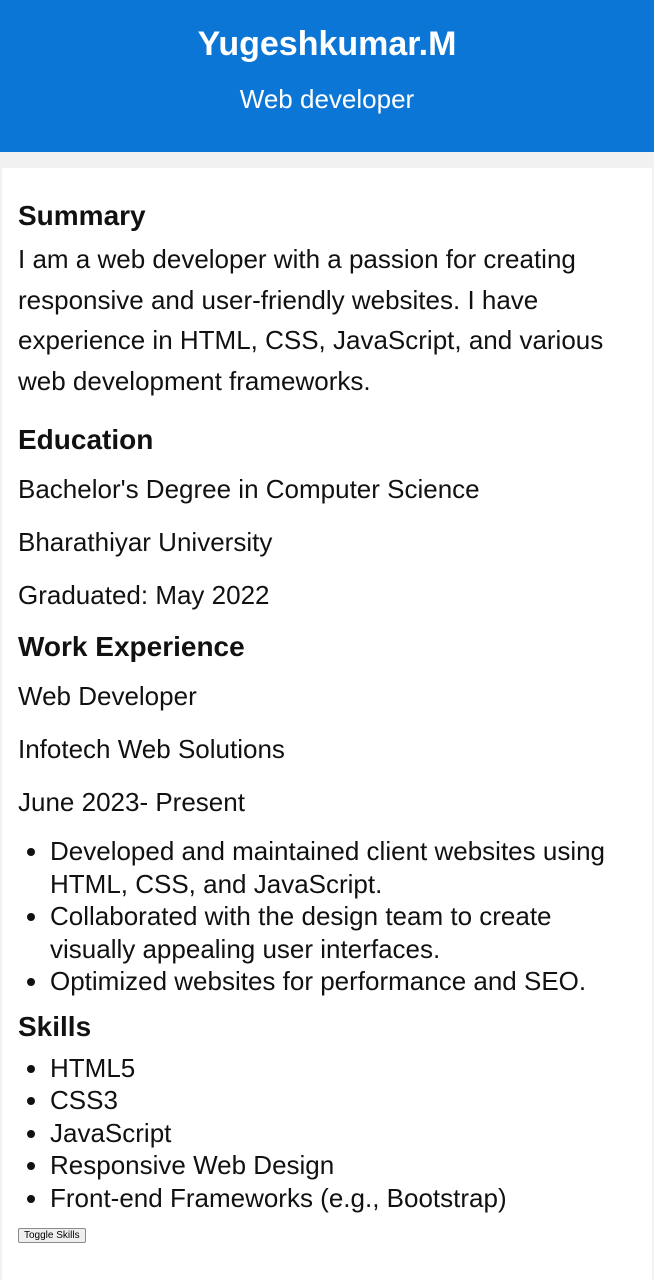 Image resolution: width=654 pixels, height=1280 pixels. I want to click on work-heading: Work Experience, so click(131, 646).